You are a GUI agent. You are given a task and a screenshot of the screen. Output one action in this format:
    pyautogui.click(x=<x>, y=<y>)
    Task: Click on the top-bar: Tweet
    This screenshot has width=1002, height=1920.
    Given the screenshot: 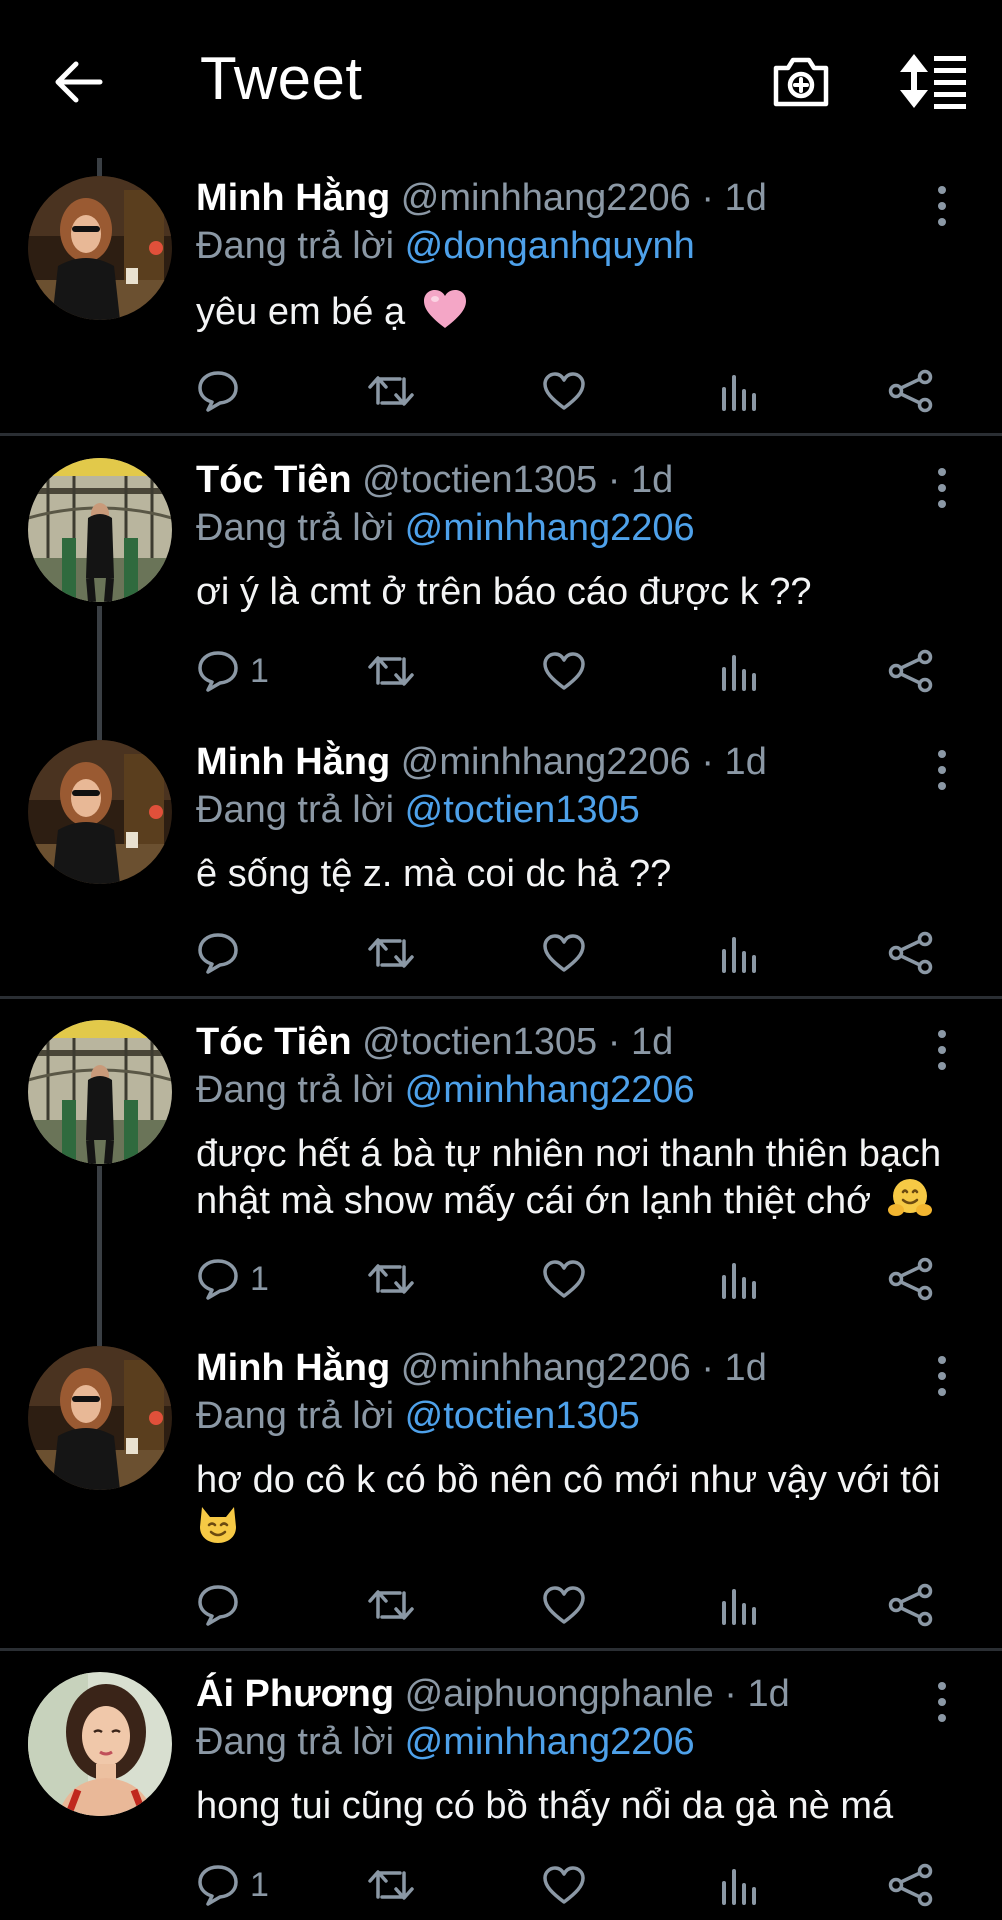 What is the action you would take?
    pyautogui.click(x=501, y=80)
    